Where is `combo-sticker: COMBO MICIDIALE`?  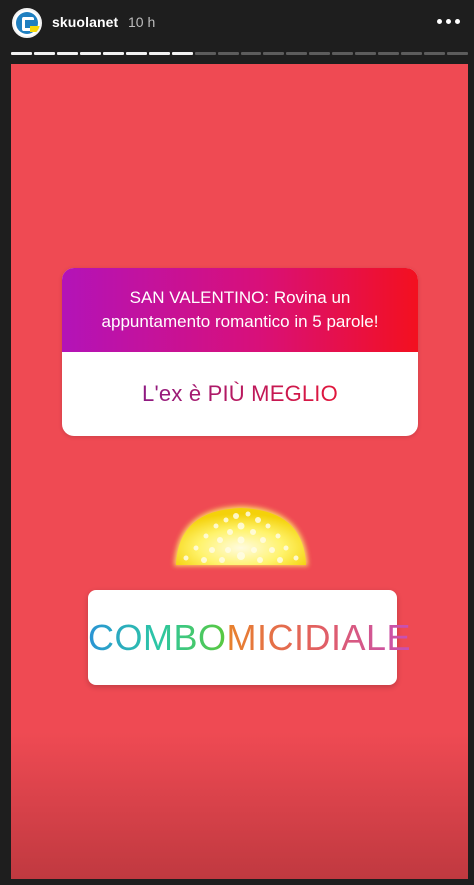
combo-sticker: COMBO MICIDIALE is located at coordinates (249, 637).